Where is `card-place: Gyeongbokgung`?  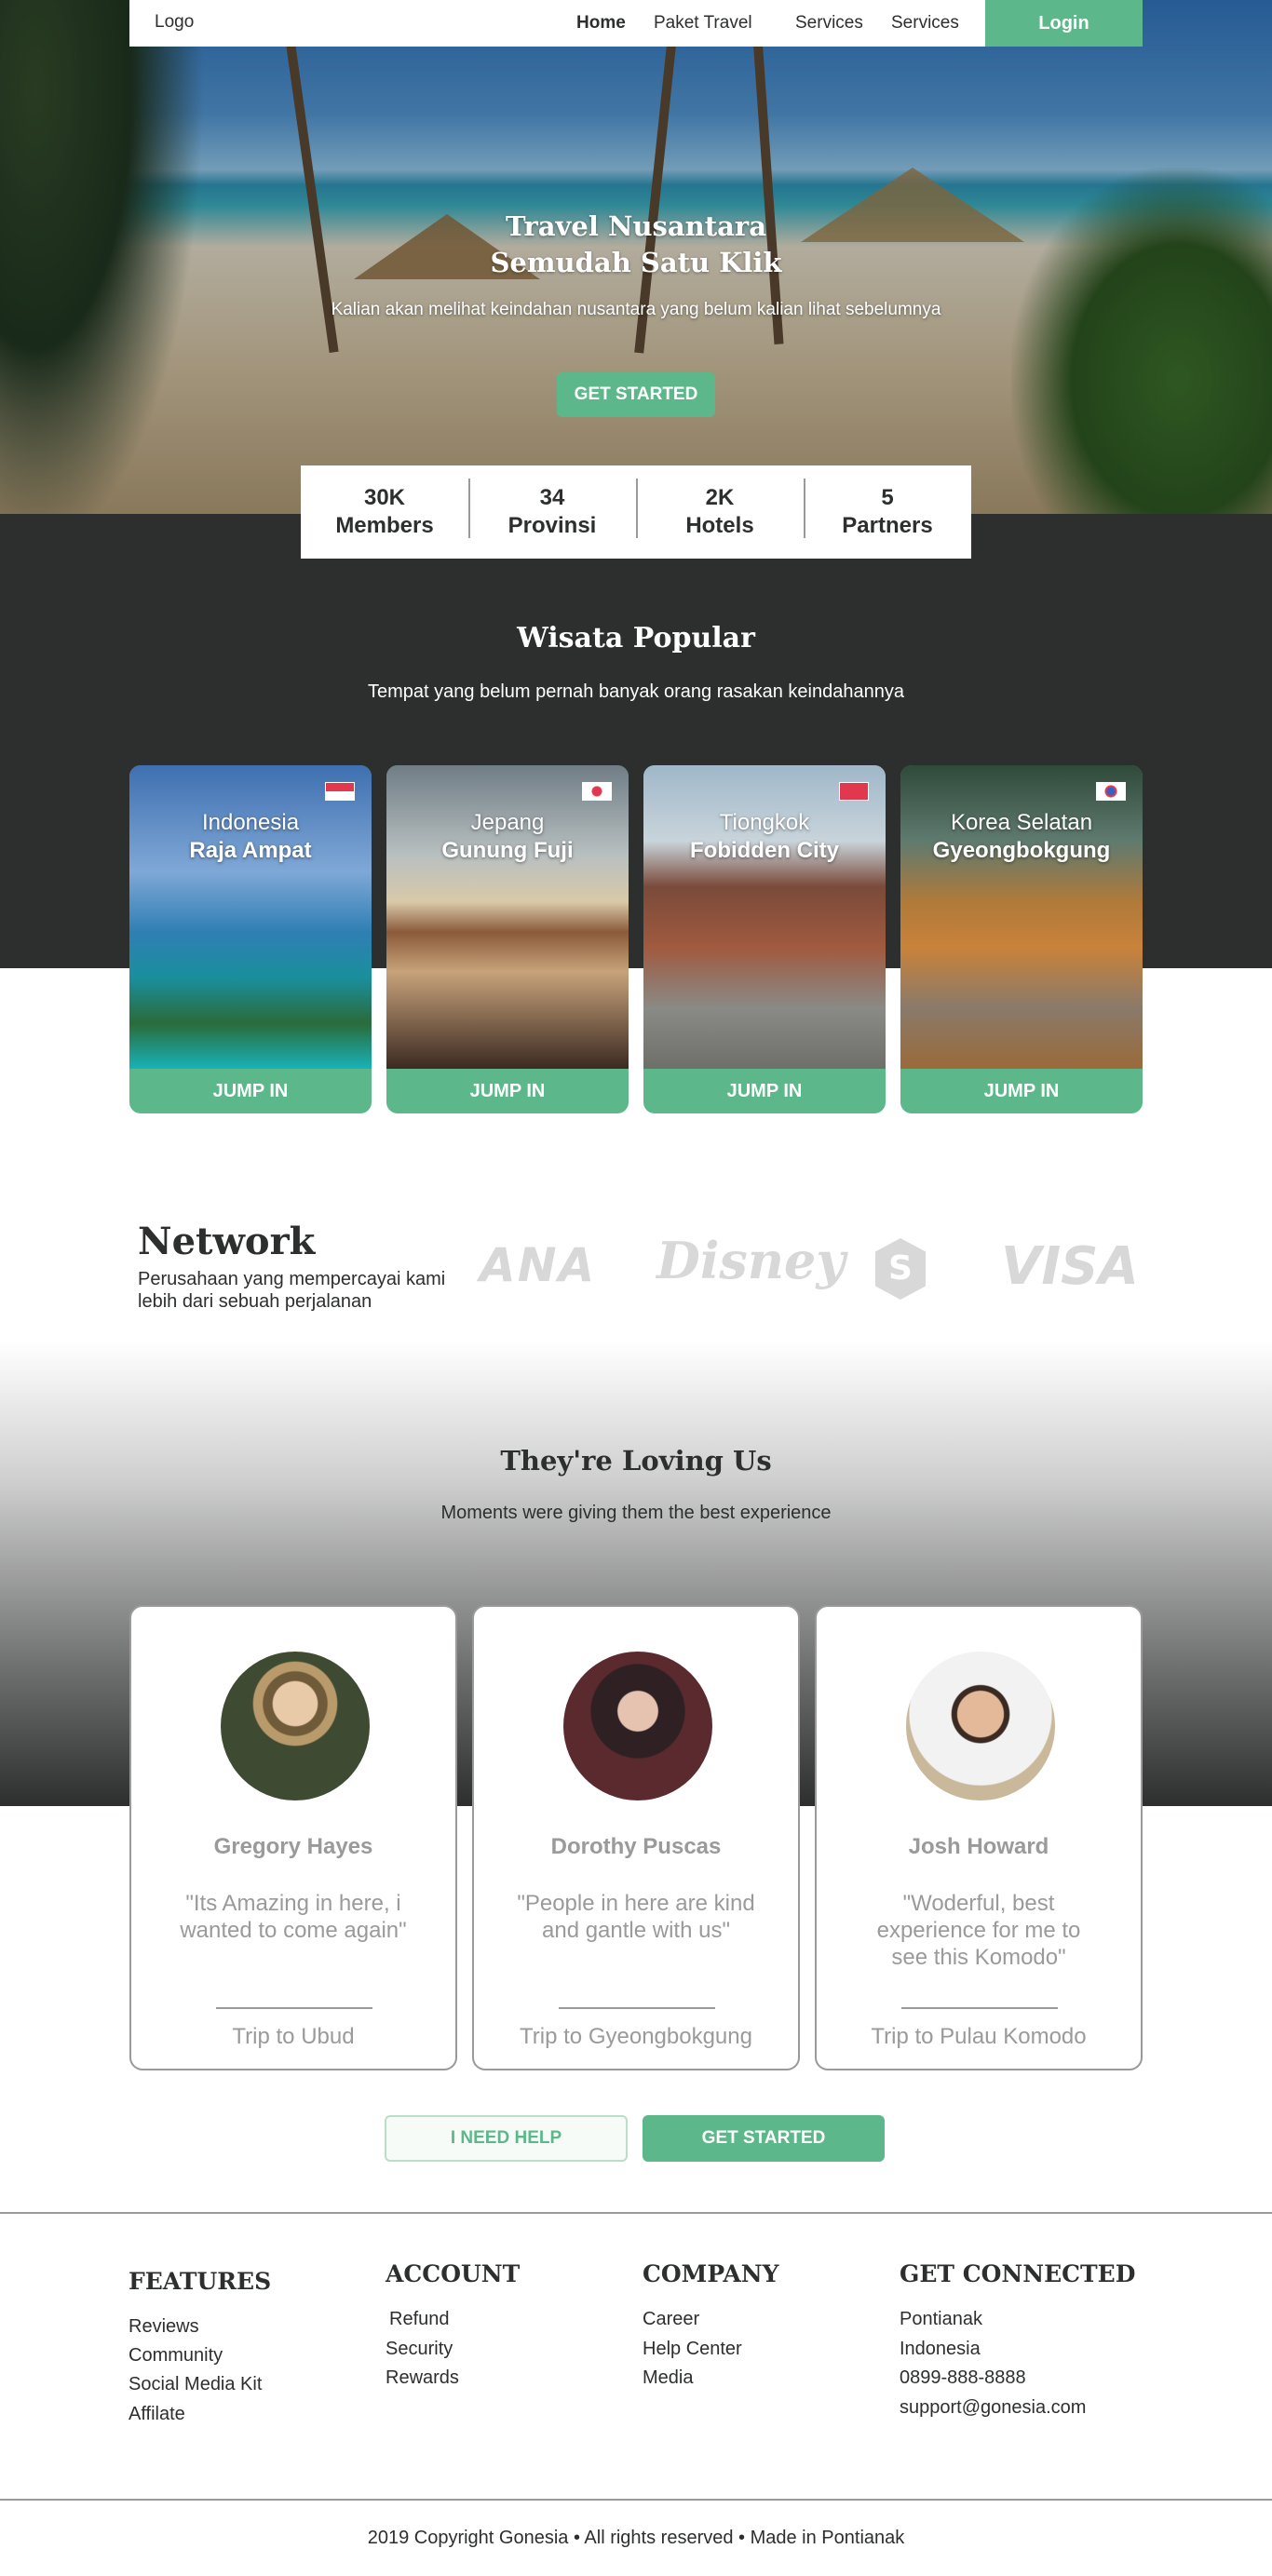
card-place: Gyeongbokgung is located at coordinates (1022, 850).